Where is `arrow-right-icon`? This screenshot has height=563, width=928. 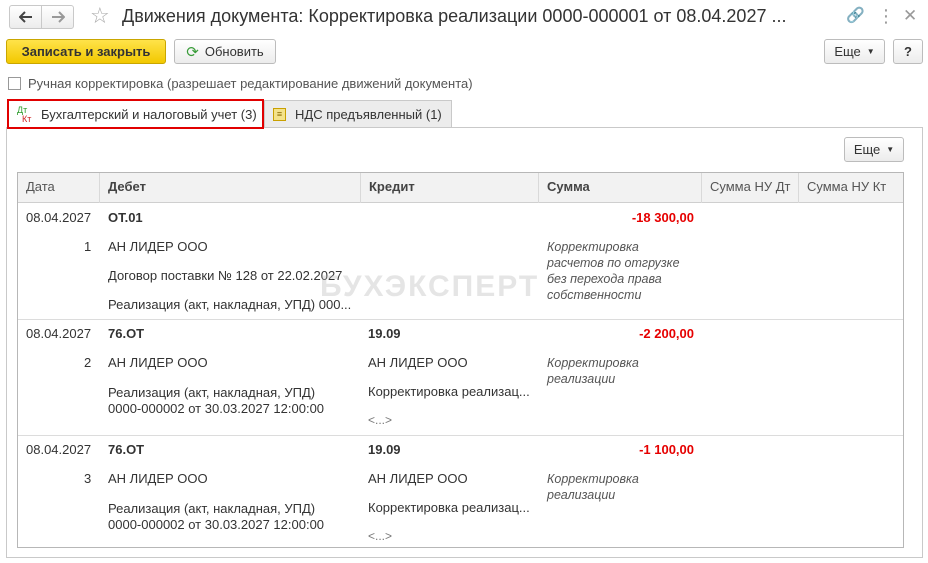
arrow-right-icon is located at coordinates (58, 17).